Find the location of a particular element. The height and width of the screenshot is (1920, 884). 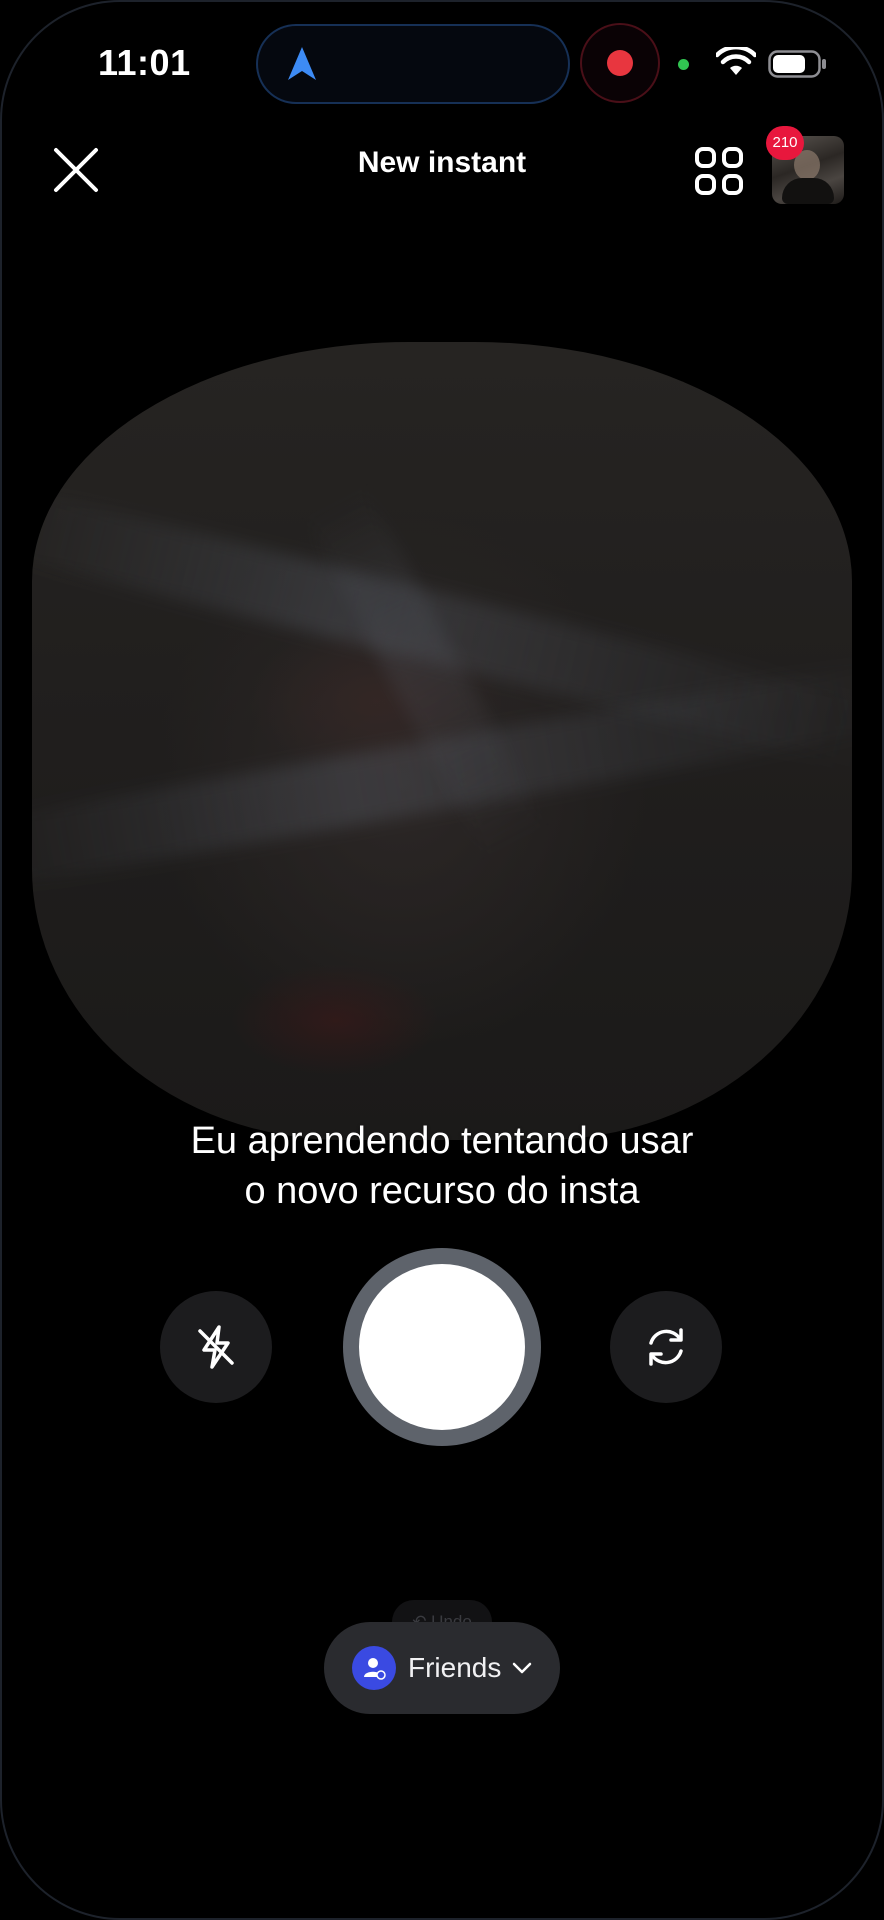

recording-dot-icon is located at coordinates (620, 63).